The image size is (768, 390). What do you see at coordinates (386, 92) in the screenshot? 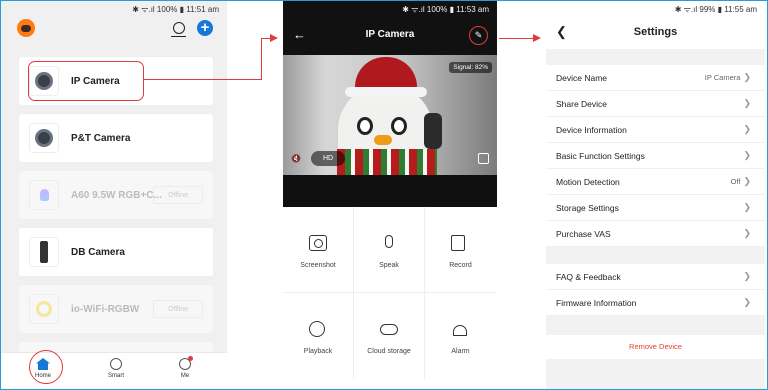
I see `penguin-hat-band` at bounding box center [386, 92].